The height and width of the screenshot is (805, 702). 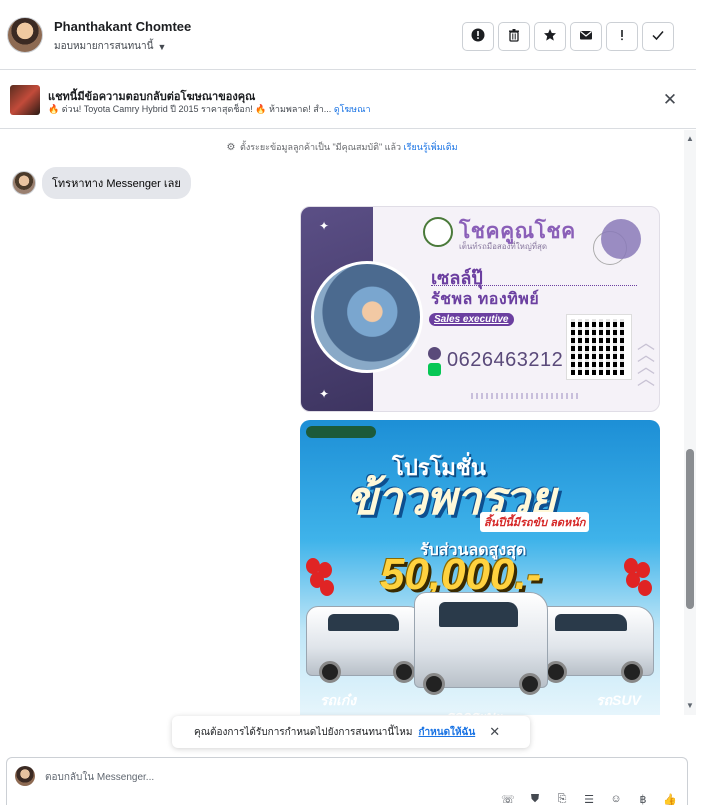 I want to click on view-ad-link: ดูโฆษณา, so click(x=352, y=109).